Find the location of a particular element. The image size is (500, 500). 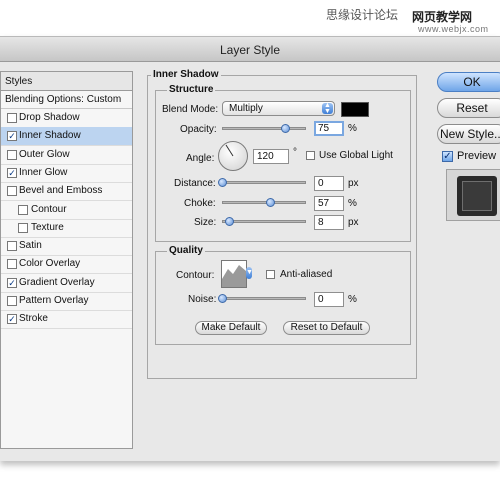

size-slider-knob is located at coordinates (229, 221).